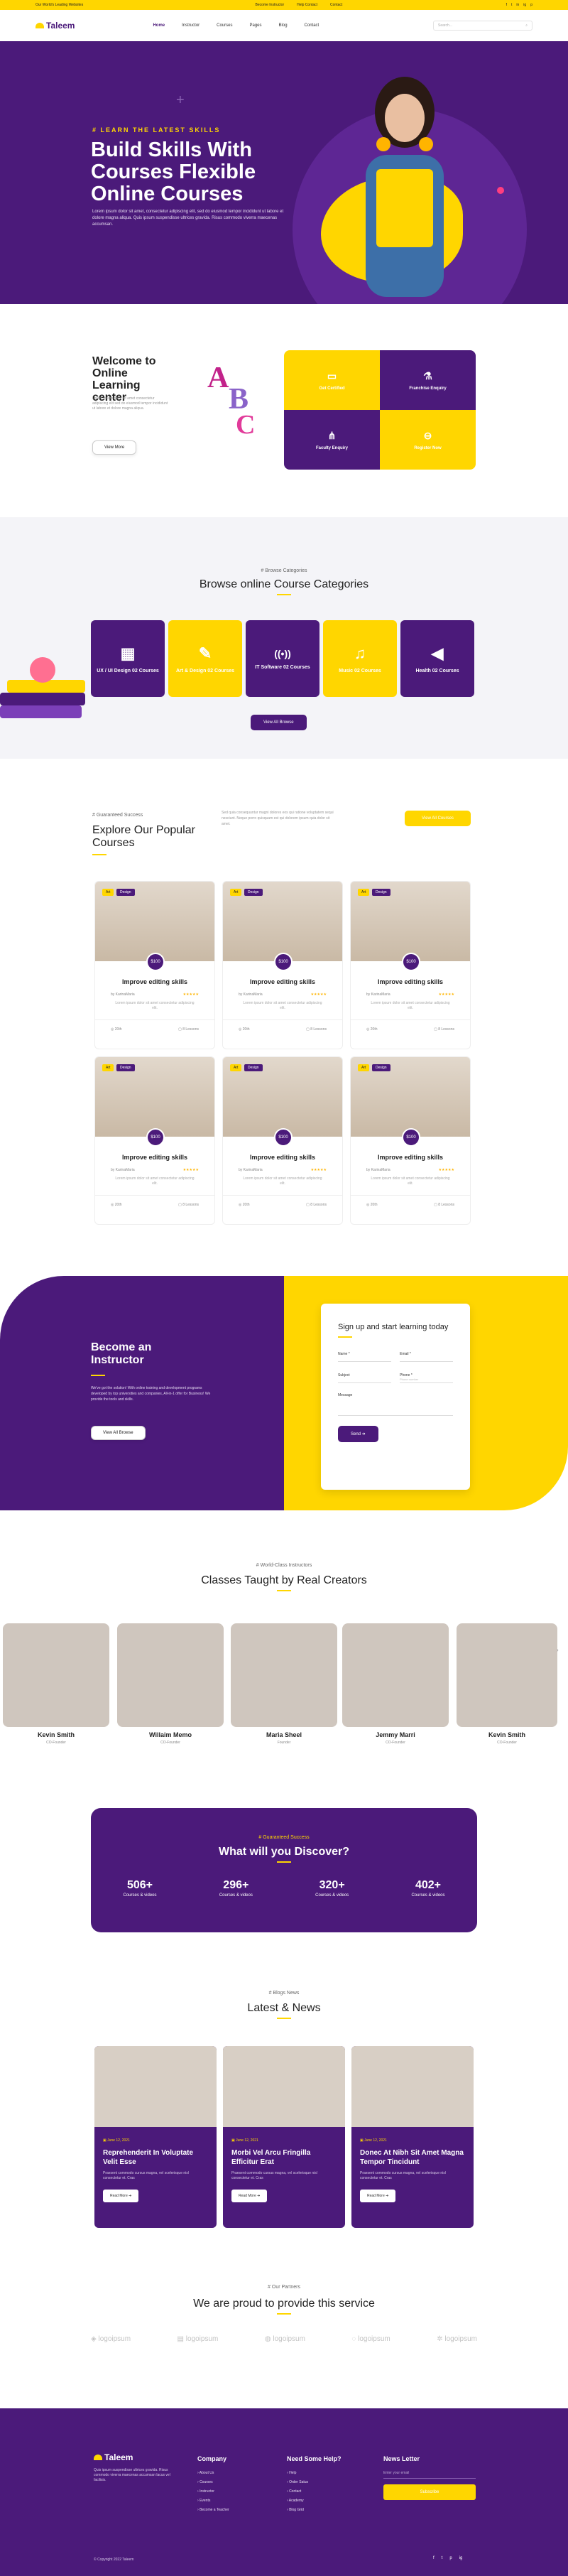 Image resolution: width=568 pixels, height=2576 pixels. Describe the element at coordinates (438, 818) in the screenshot. I see `view-all-courses-button: View All Courses` at that location.